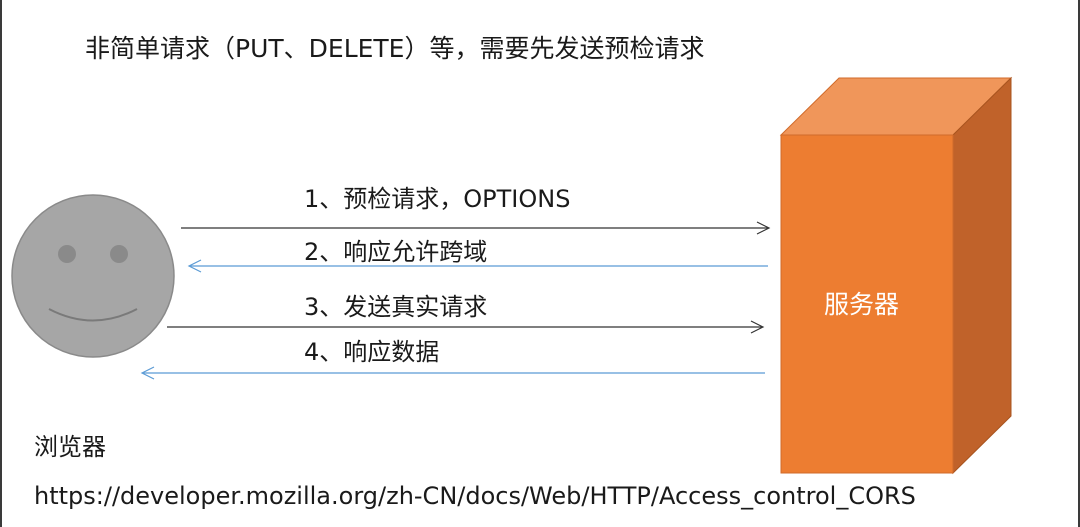 The width and height of the screenshot is (1080, 527). I want to click on smiley-left-eye, so click(67, 254).